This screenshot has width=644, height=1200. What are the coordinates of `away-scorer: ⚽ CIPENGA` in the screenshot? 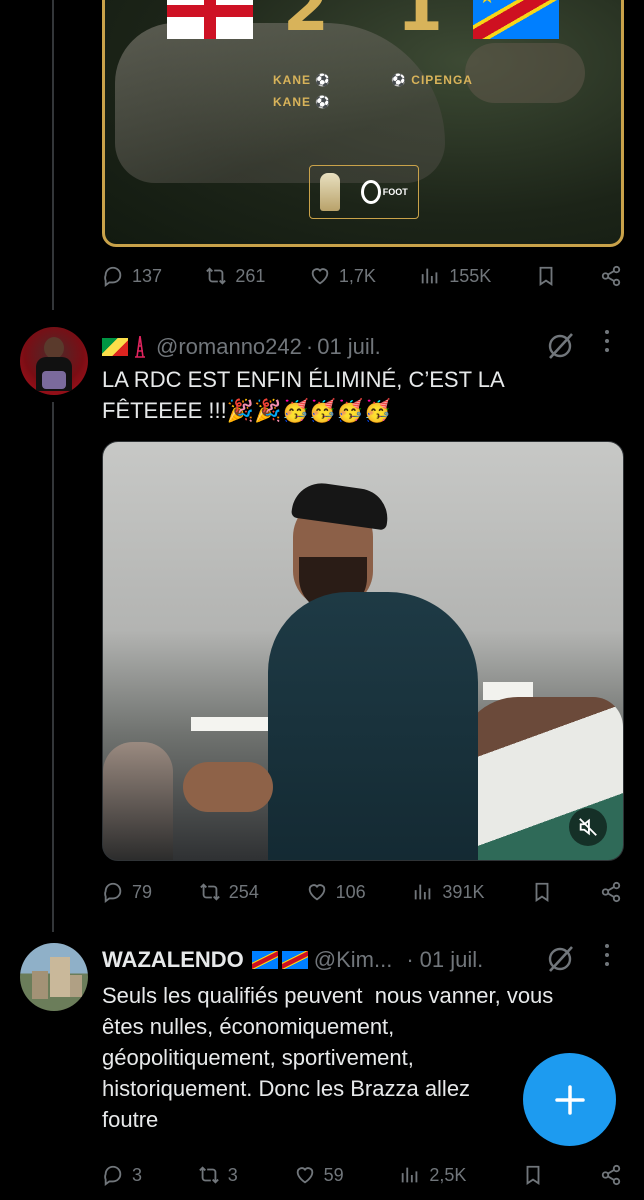 It's located at (432, 80).